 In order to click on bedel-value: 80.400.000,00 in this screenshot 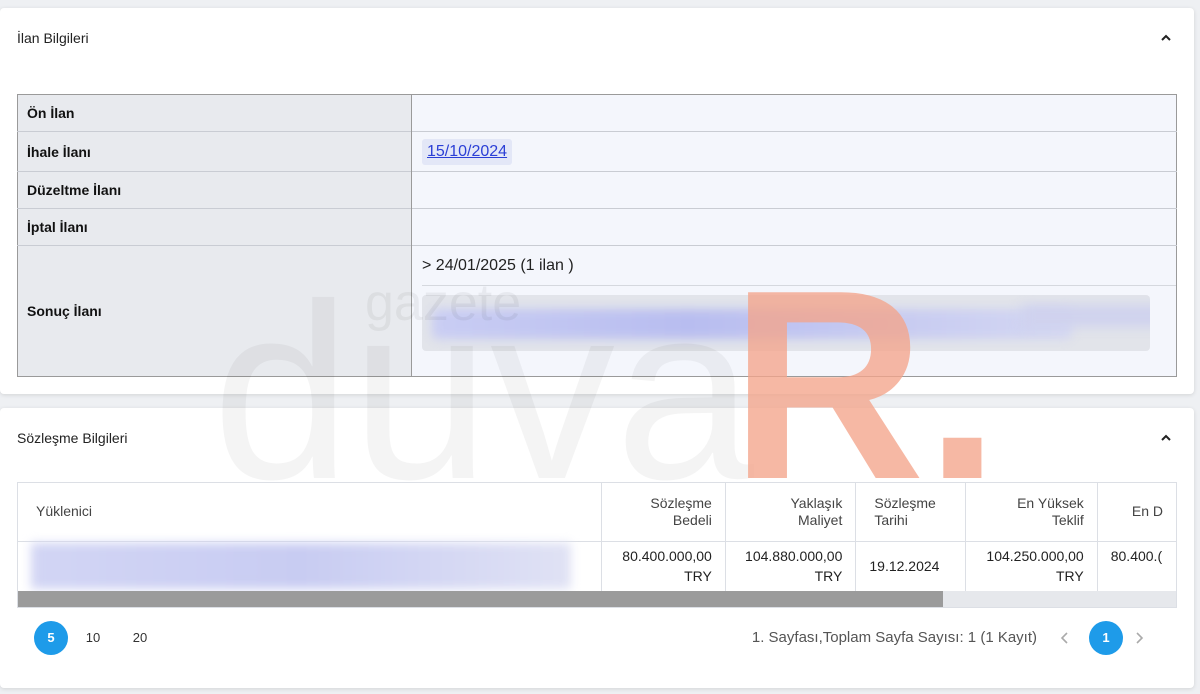, I will do `click(667, 556)`.